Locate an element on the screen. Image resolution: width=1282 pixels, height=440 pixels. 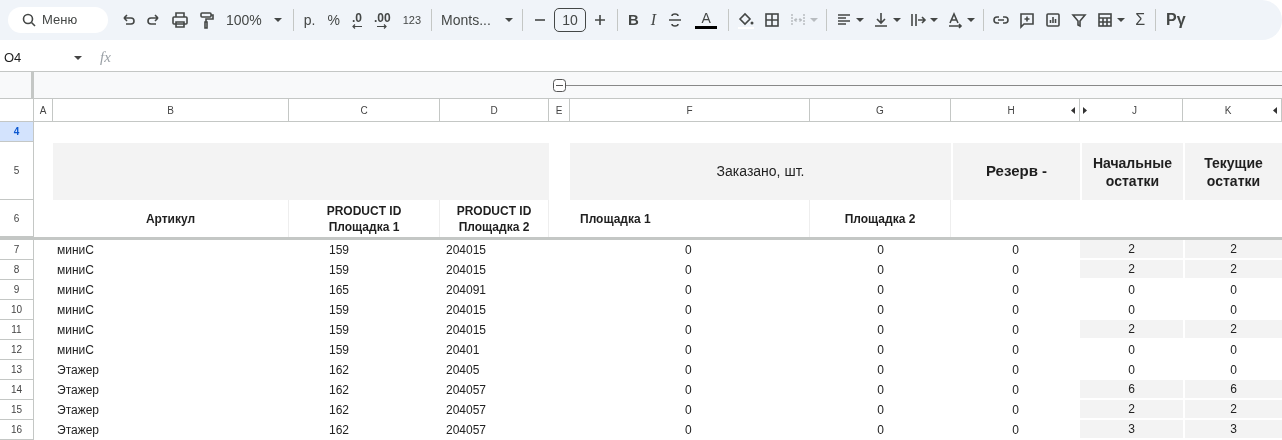
filter-icon is located at coordinates (1079, 20).